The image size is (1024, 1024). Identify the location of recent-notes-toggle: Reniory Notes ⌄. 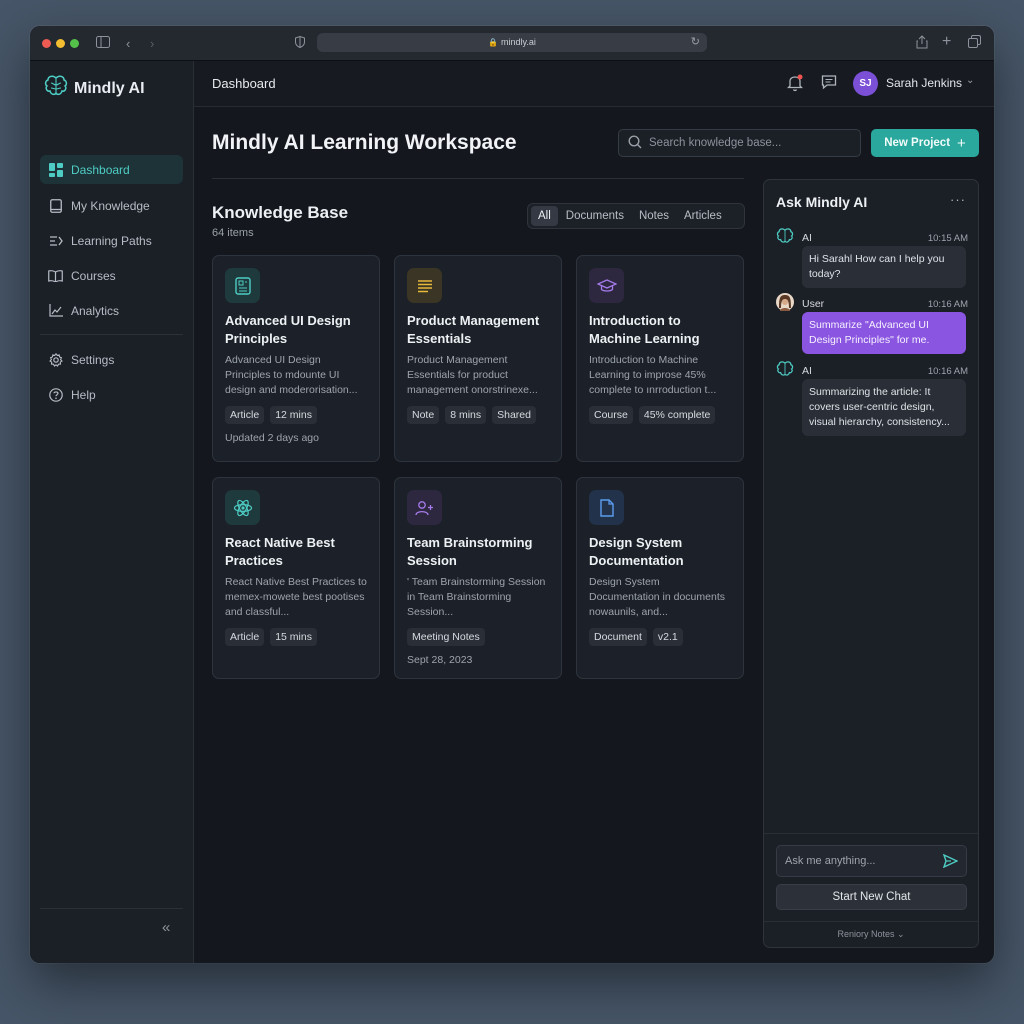
(871, 934).